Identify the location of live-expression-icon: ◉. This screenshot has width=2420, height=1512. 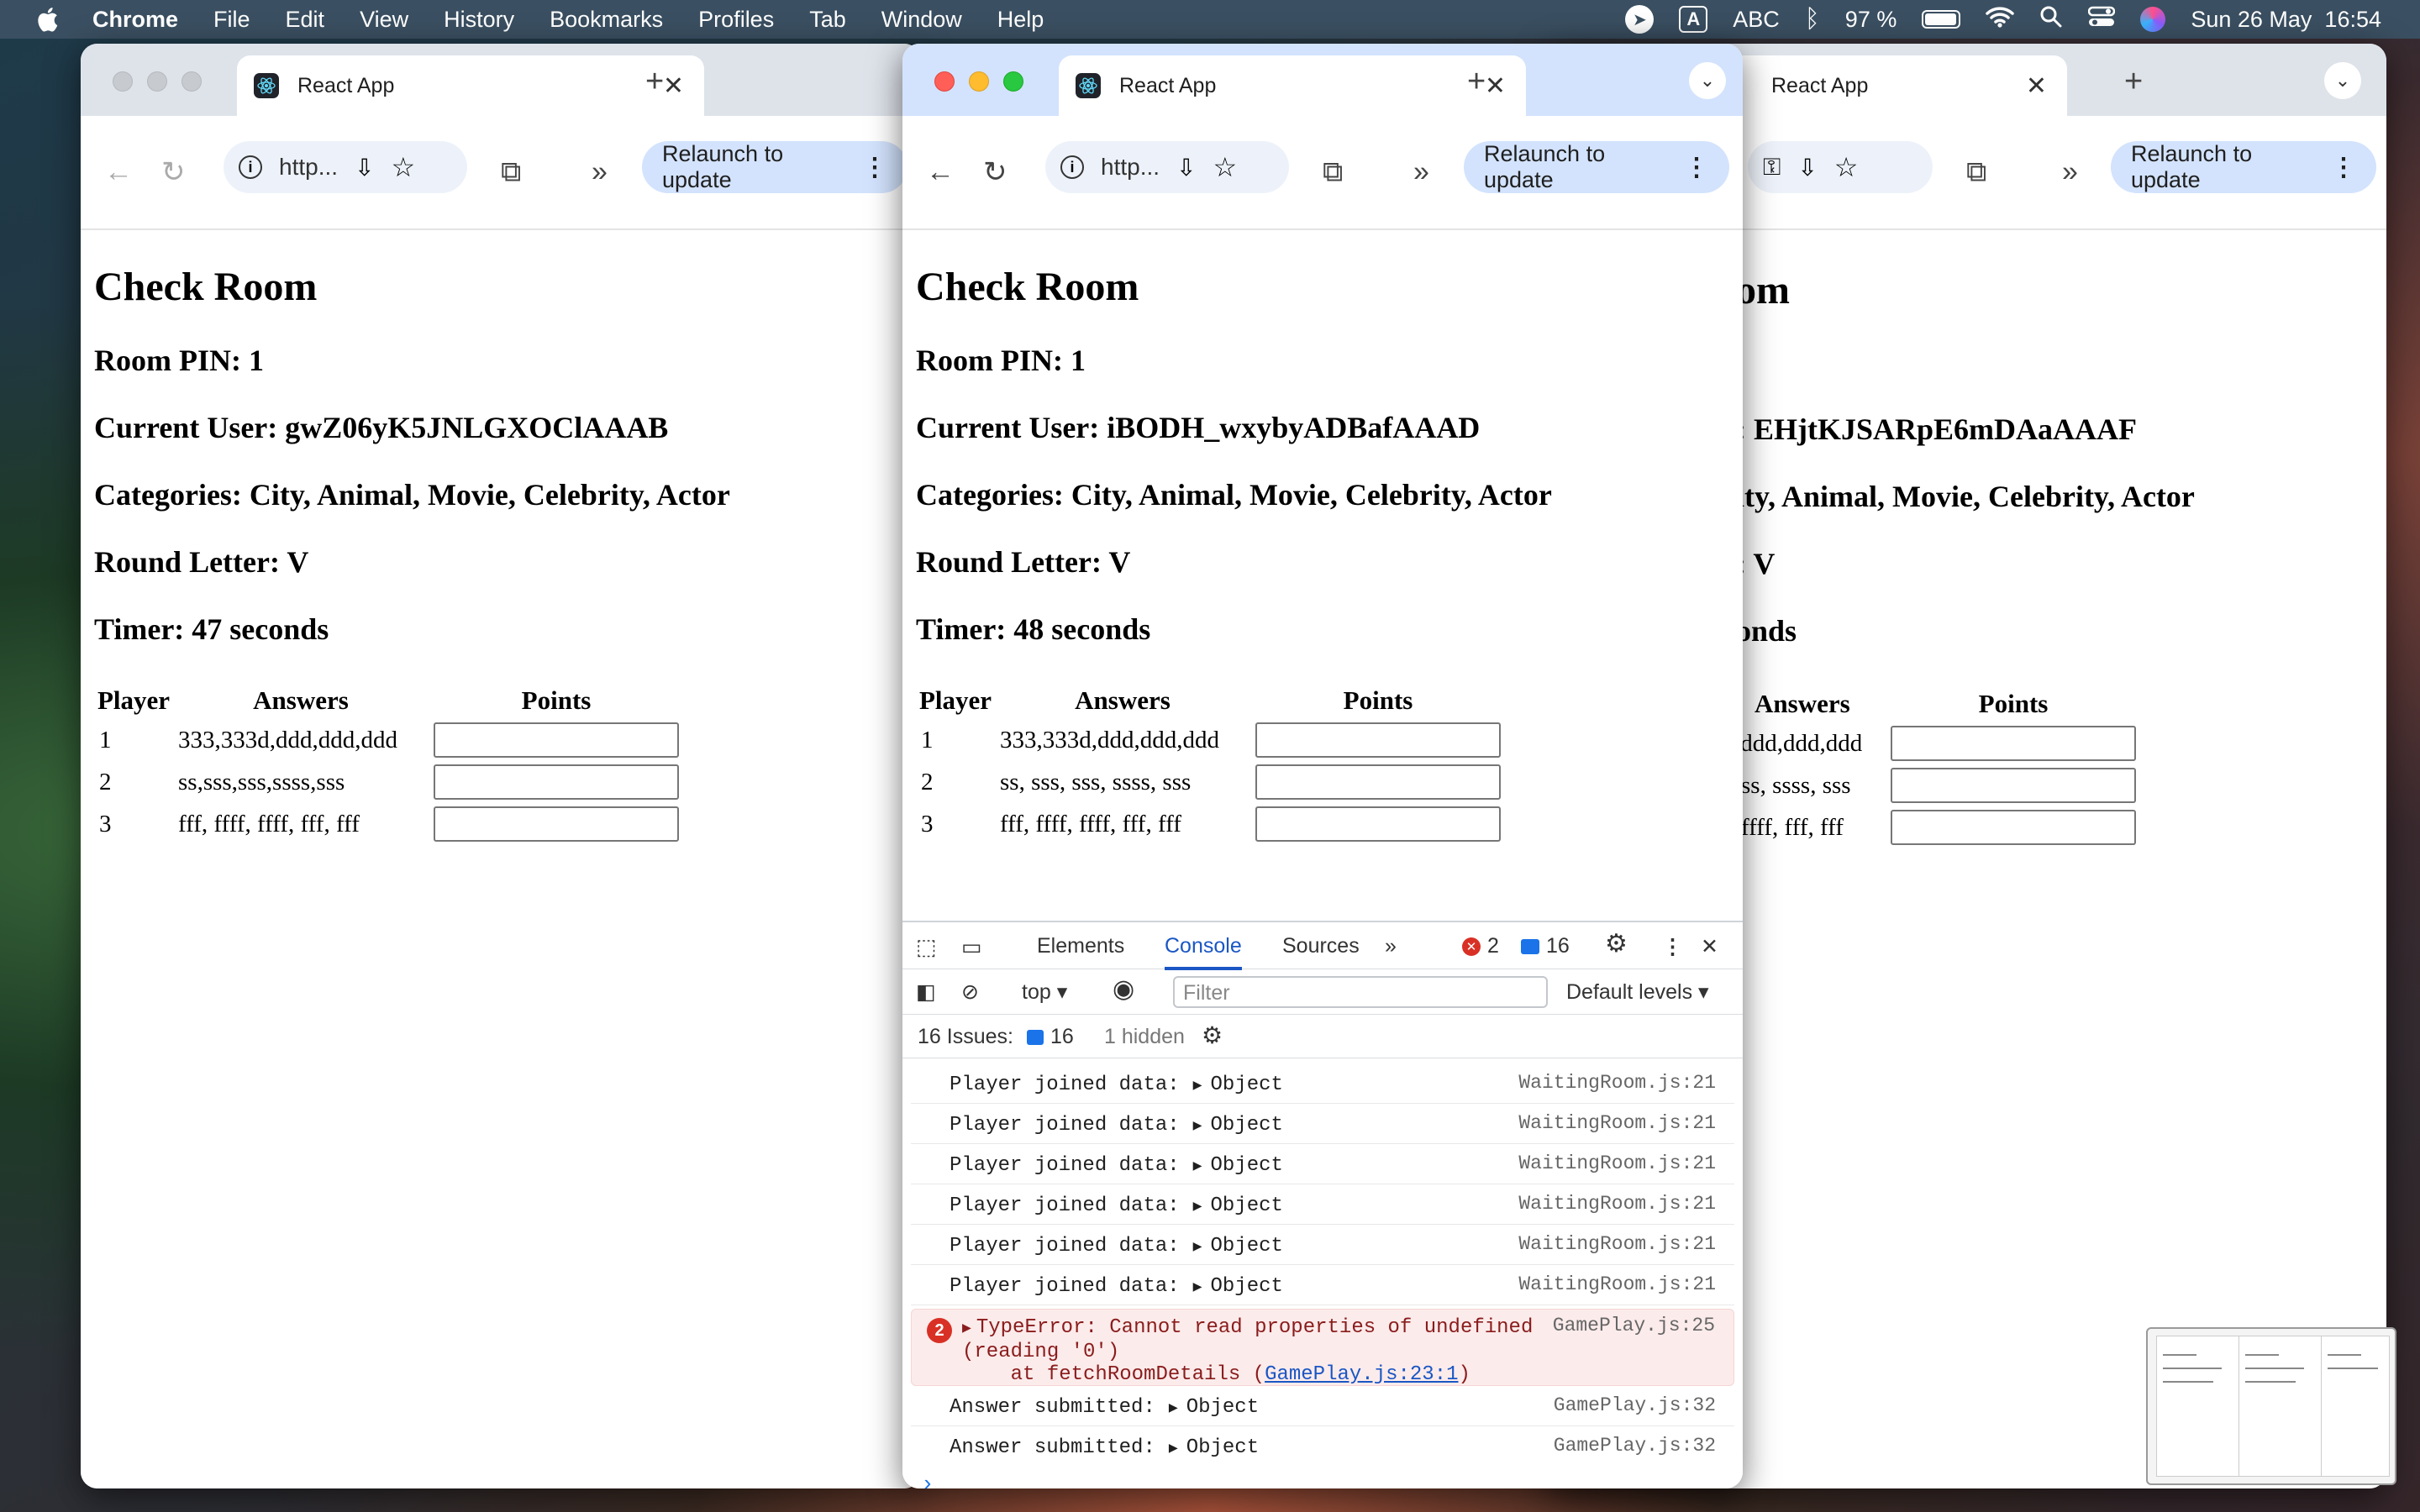
(1123, 989).